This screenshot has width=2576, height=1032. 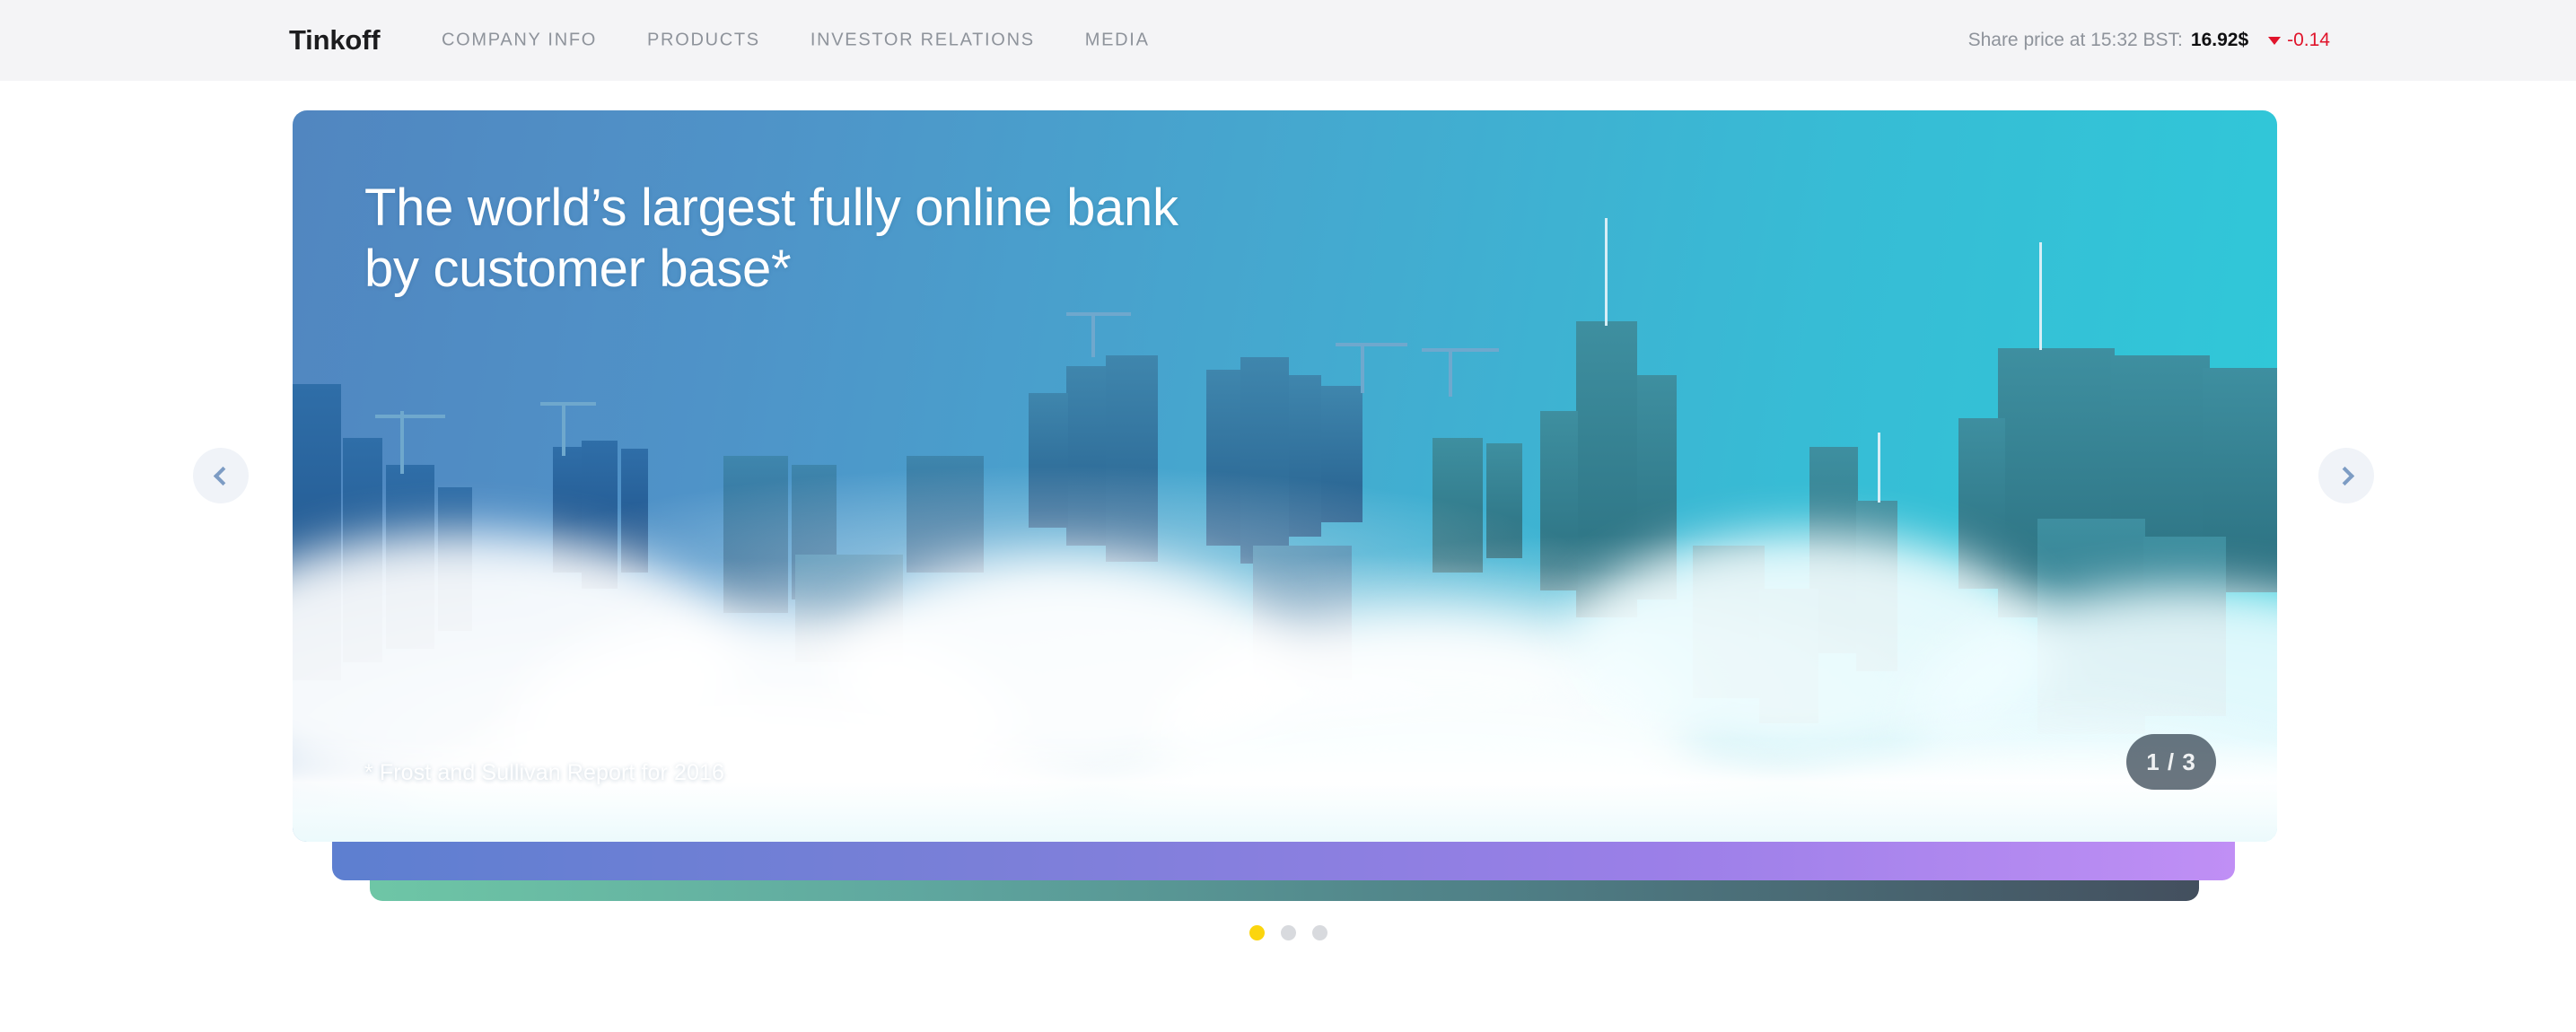 I want to click on hero-footnote: * Frost and Sullivan Report for 2016, so click(x=544, y=772).